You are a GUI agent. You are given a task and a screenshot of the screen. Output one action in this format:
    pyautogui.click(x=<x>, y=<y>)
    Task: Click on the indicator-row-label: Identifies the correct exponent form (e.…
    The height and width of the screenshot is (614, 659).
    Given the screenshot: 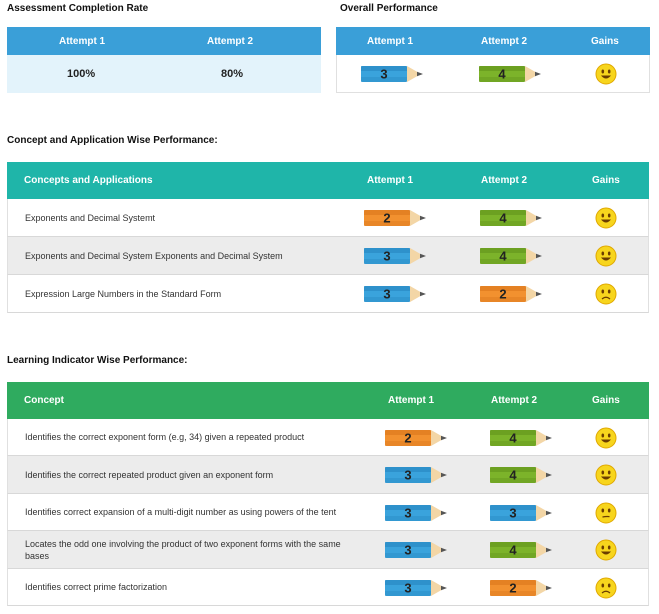 What is the action you would take?
    pyautogui.click(x=165, y=437)
    